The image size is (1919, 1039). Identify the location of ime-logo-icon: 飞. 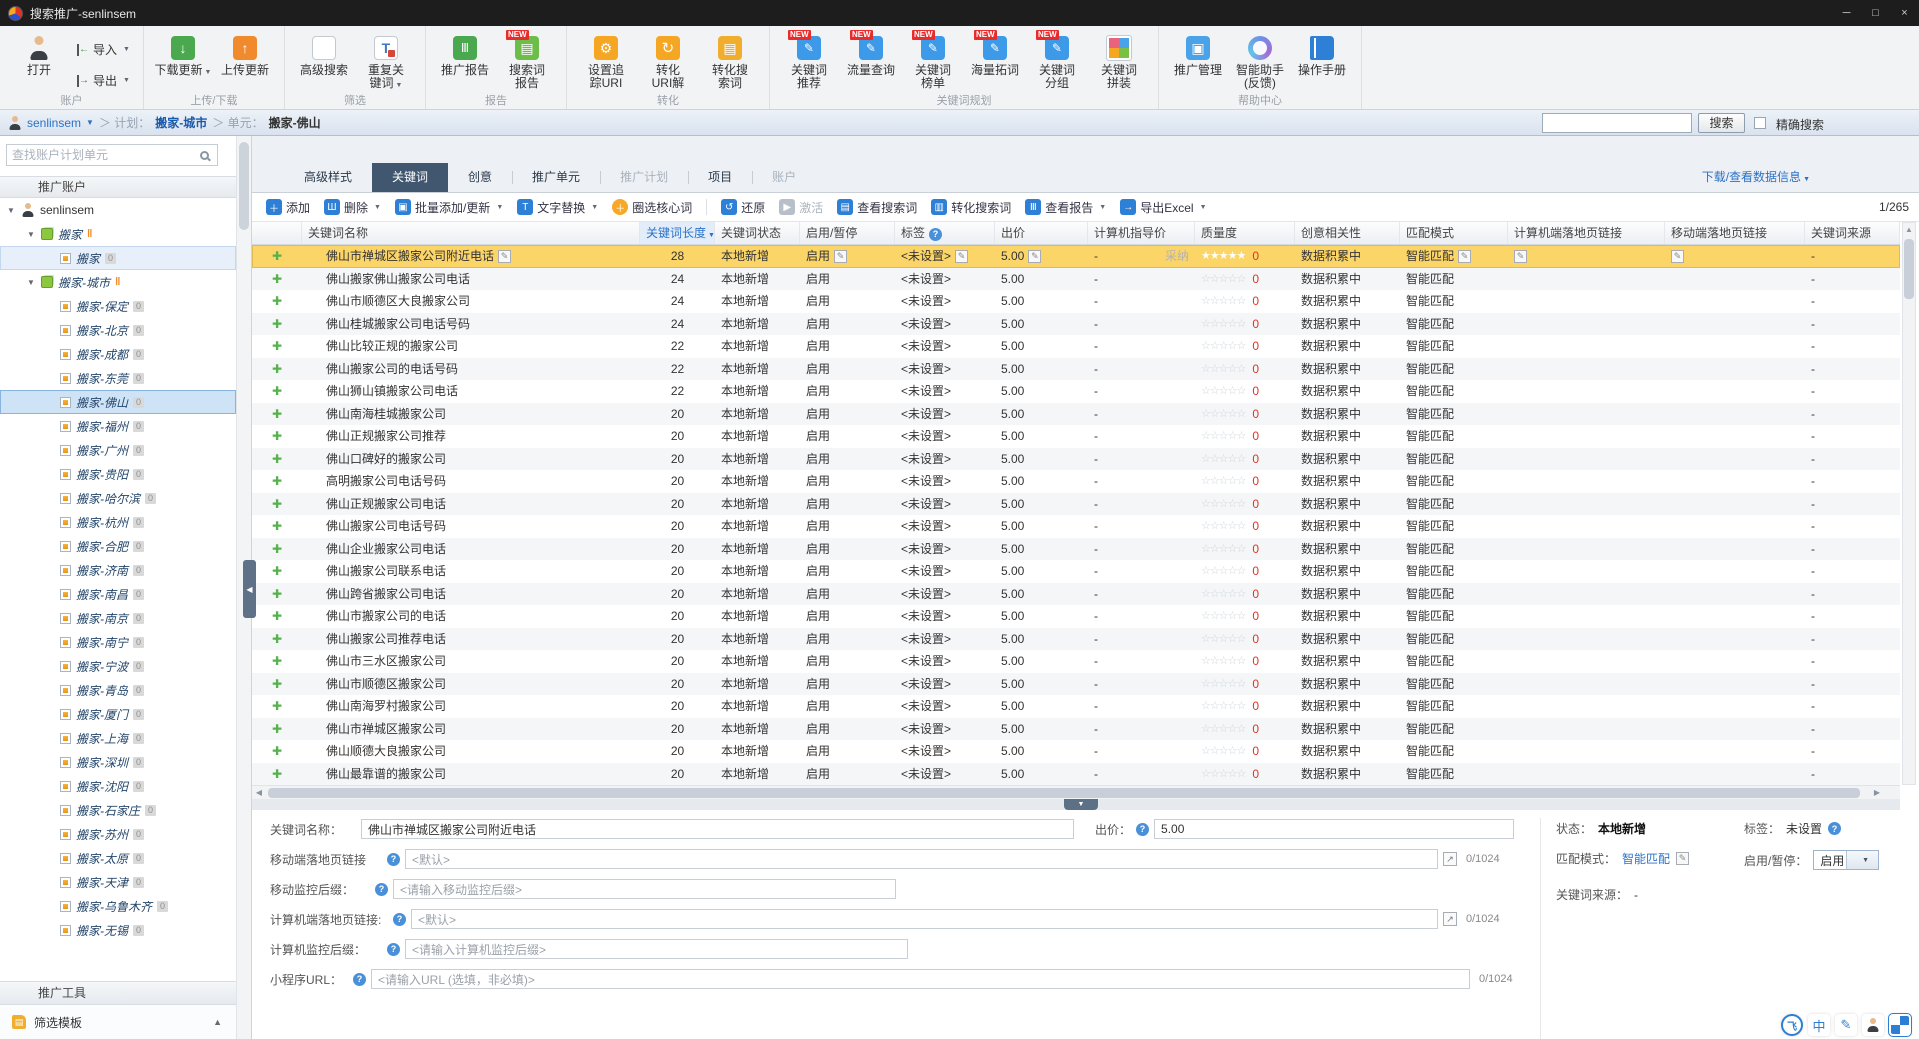
(1792, 1025).